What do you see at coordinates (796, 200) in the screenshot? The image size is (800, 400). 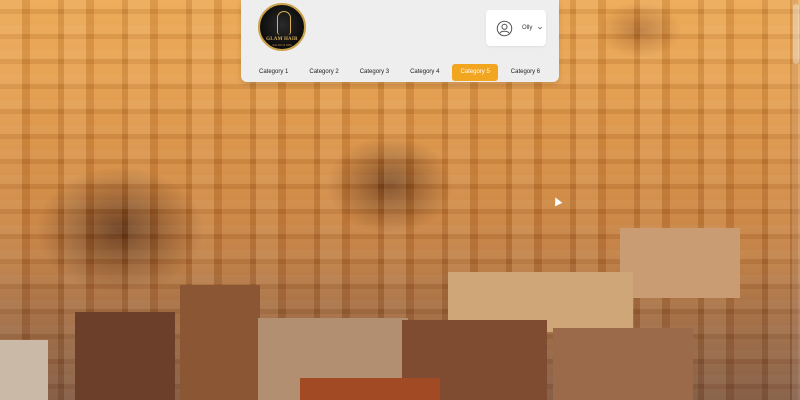 I see `page-scrollbar` at bounding box center [796, 200].